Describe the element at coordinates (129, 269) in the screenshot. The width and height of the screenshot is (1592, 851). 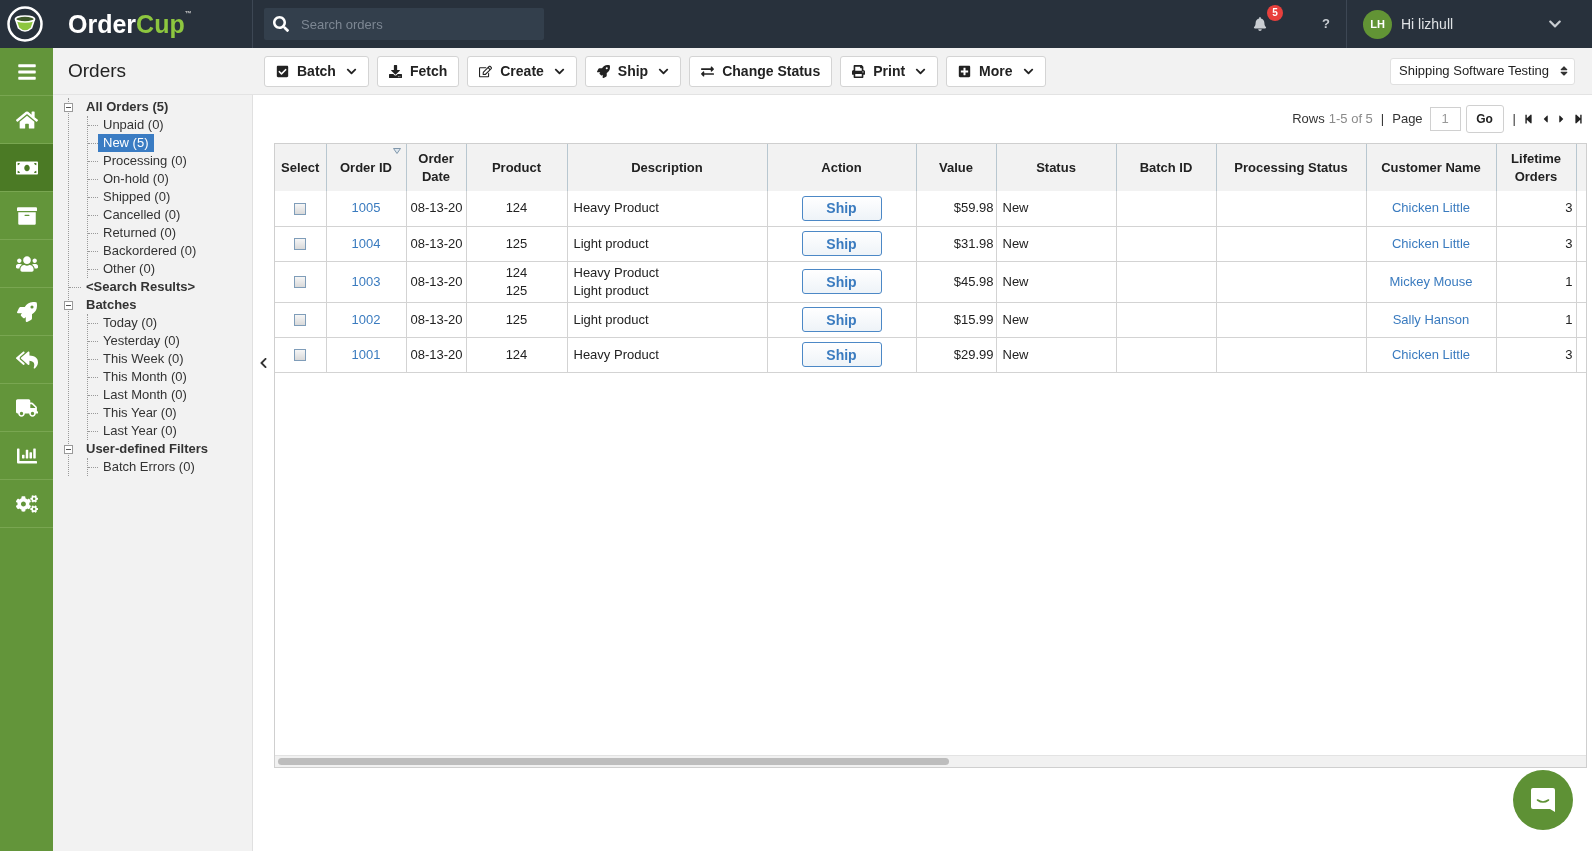
I see `tree-item: Other (0)` at that location.